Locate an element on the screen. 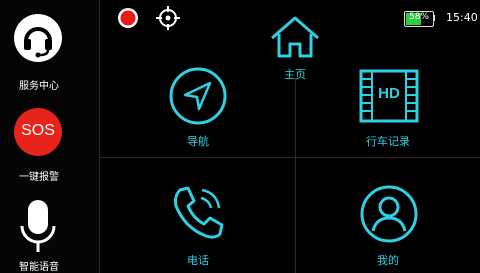  microphone-icon is located at coordinates (38, 227).